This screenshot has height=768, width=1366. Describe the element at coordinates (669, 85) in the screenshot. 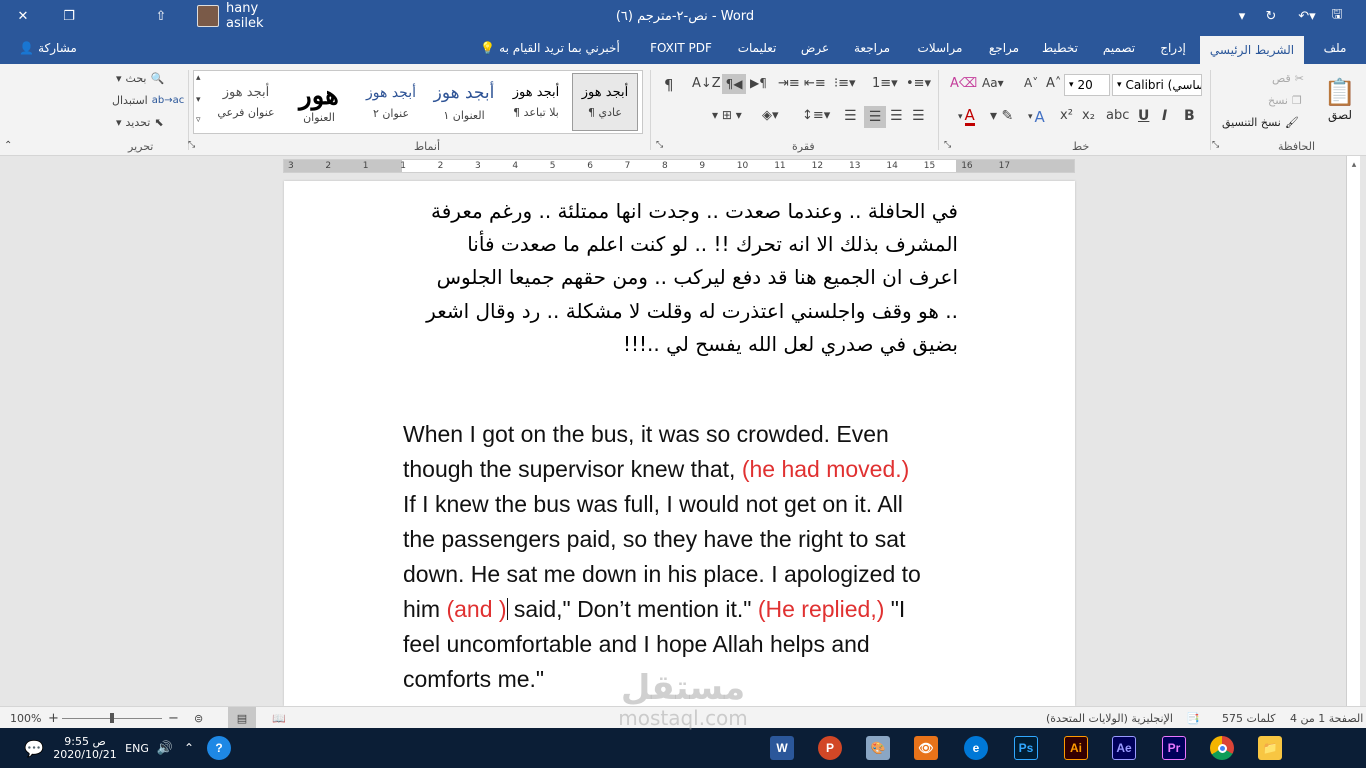

I see `show-marks-button: ¶` at that location.